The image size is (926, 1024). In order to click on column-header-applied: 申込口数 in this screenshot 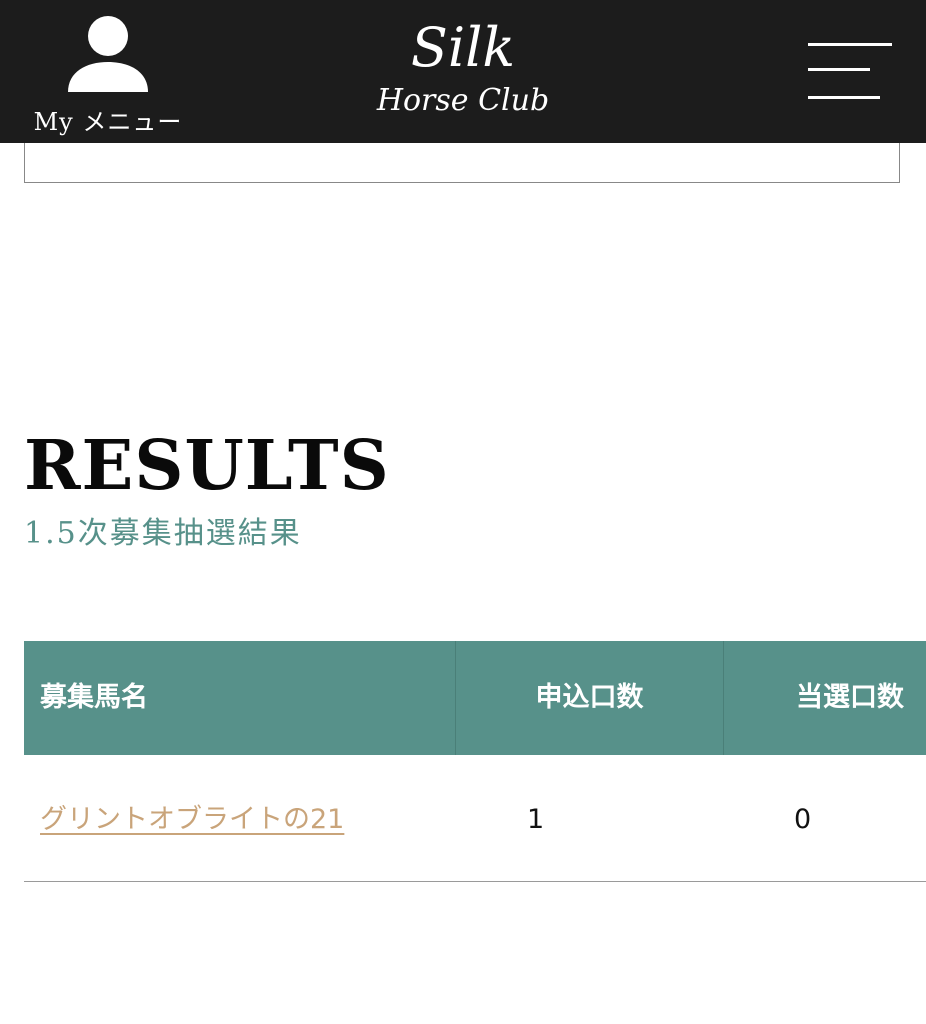, I will do `click(589, 698)`.